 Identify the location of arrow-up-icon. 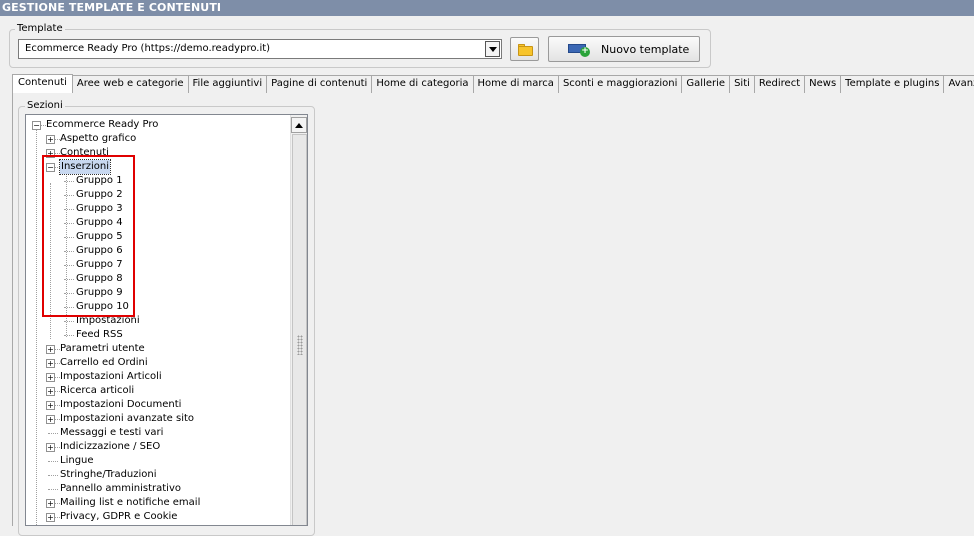
(299, 125).